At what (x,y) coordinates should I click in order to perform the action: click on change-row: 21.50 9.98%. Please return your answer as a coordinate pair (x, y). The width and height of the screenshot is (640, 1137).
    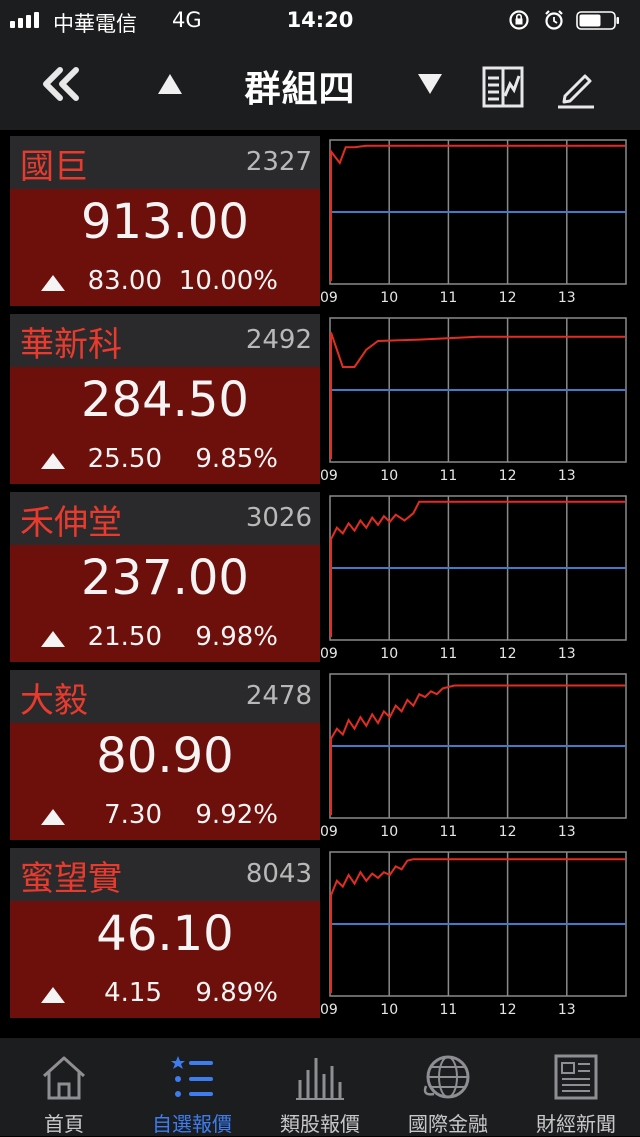
    Looking at the image, I should click on (165, 638).